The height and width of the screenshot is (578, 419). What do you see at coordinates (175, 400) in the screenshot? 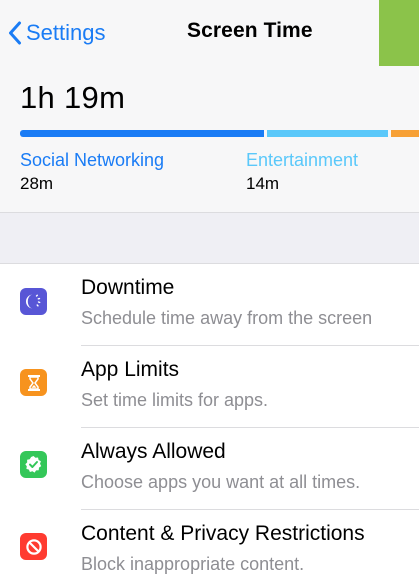
I see `list-item-subtitle: Set time limits for apps.` at bounding box center [175, 400].